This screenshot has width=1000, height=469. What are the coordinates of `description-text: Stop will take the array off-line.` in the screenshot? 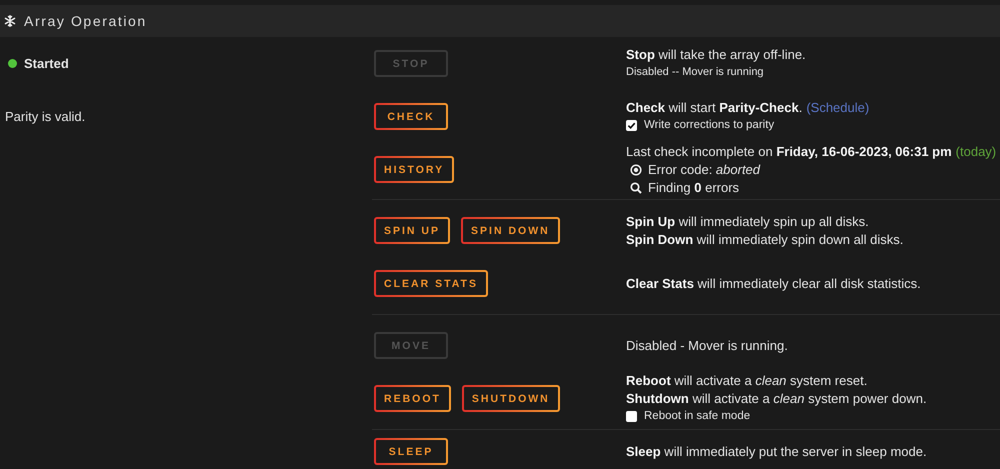 It's located at (716, 54).